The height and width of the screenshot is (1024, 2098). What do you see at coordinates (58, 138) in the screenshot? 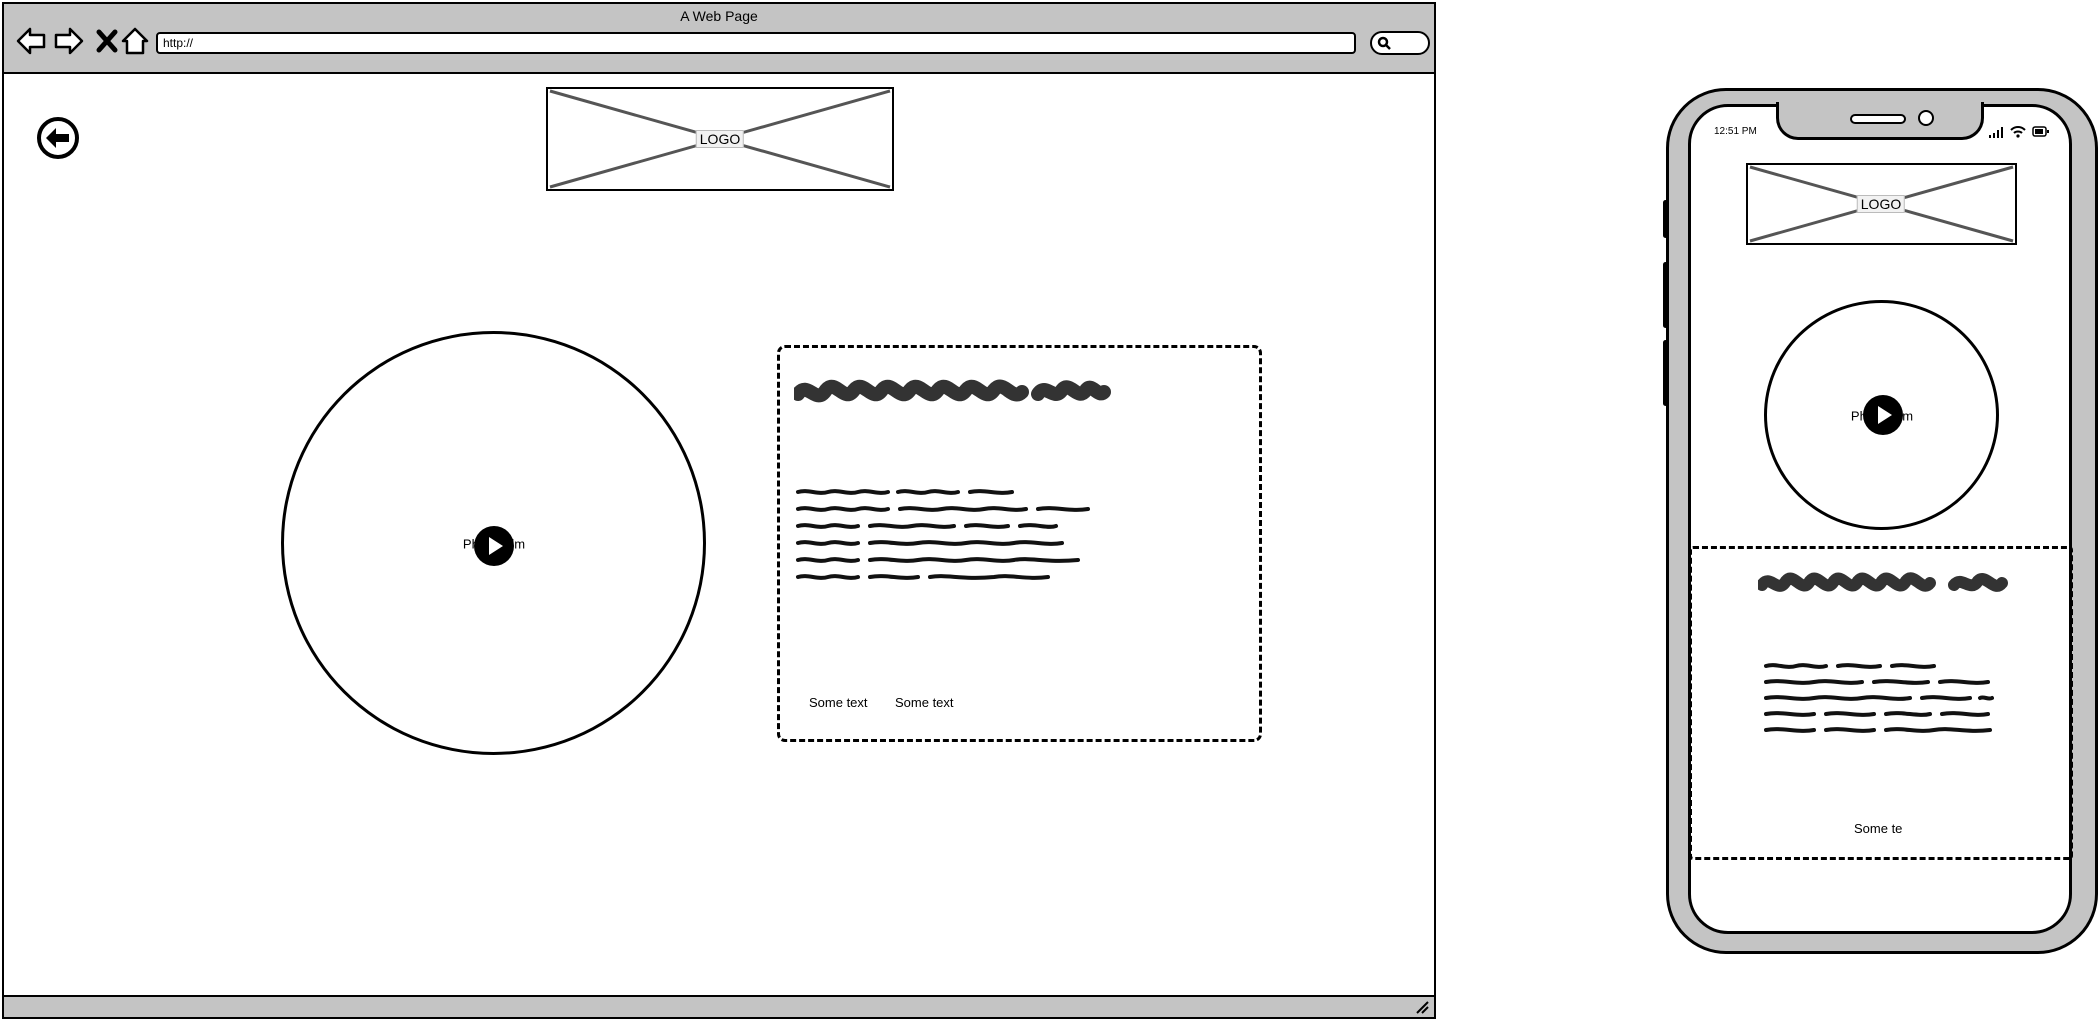
I see `circle-back-arrow-icon` at bounding box center [58, 138].